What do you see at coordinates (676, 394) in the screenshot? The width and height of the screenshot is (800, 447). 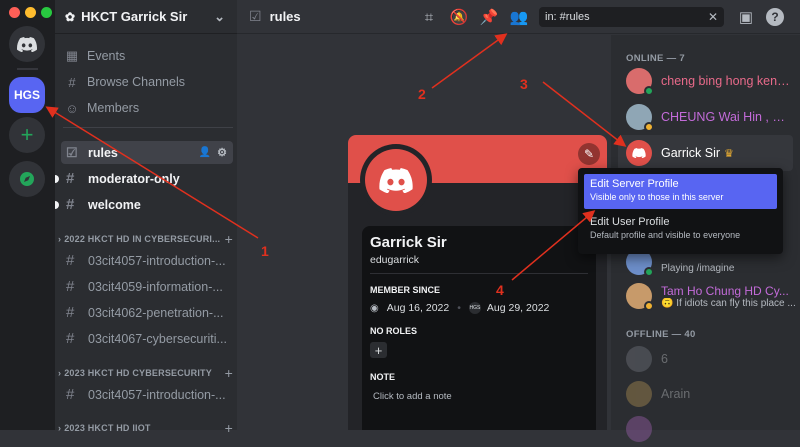 I see `member-name: Arain` at bounding box center [676, 394].